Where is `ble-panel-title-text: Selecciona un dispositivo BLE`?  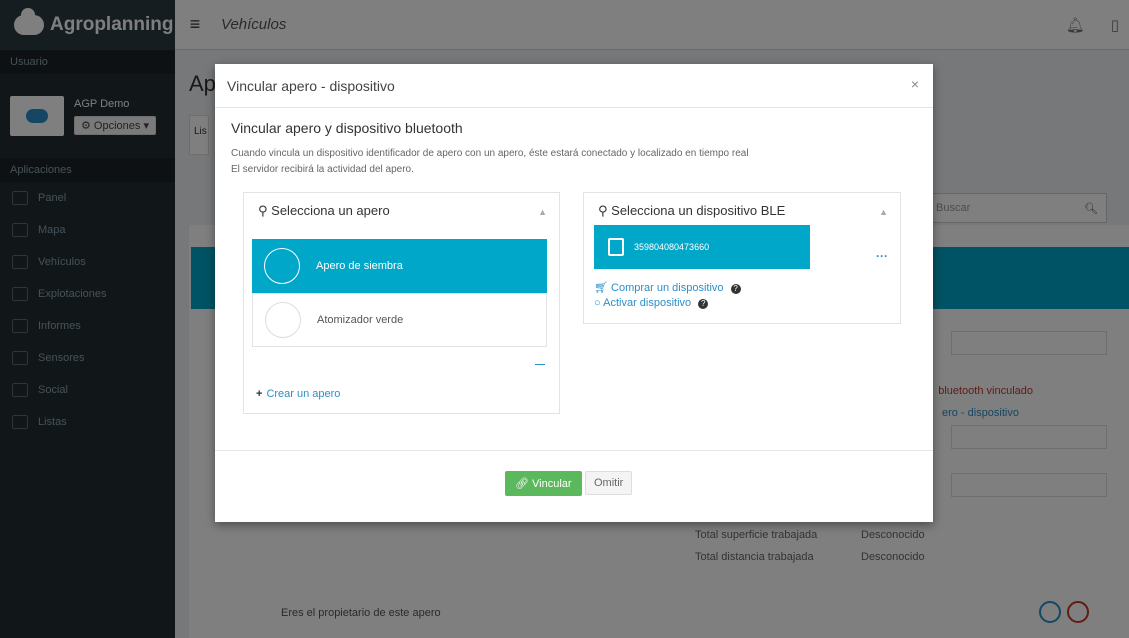
ble-panel-title-text: Selecciona un dispositivo BLE is located at coordinates (698, 210).